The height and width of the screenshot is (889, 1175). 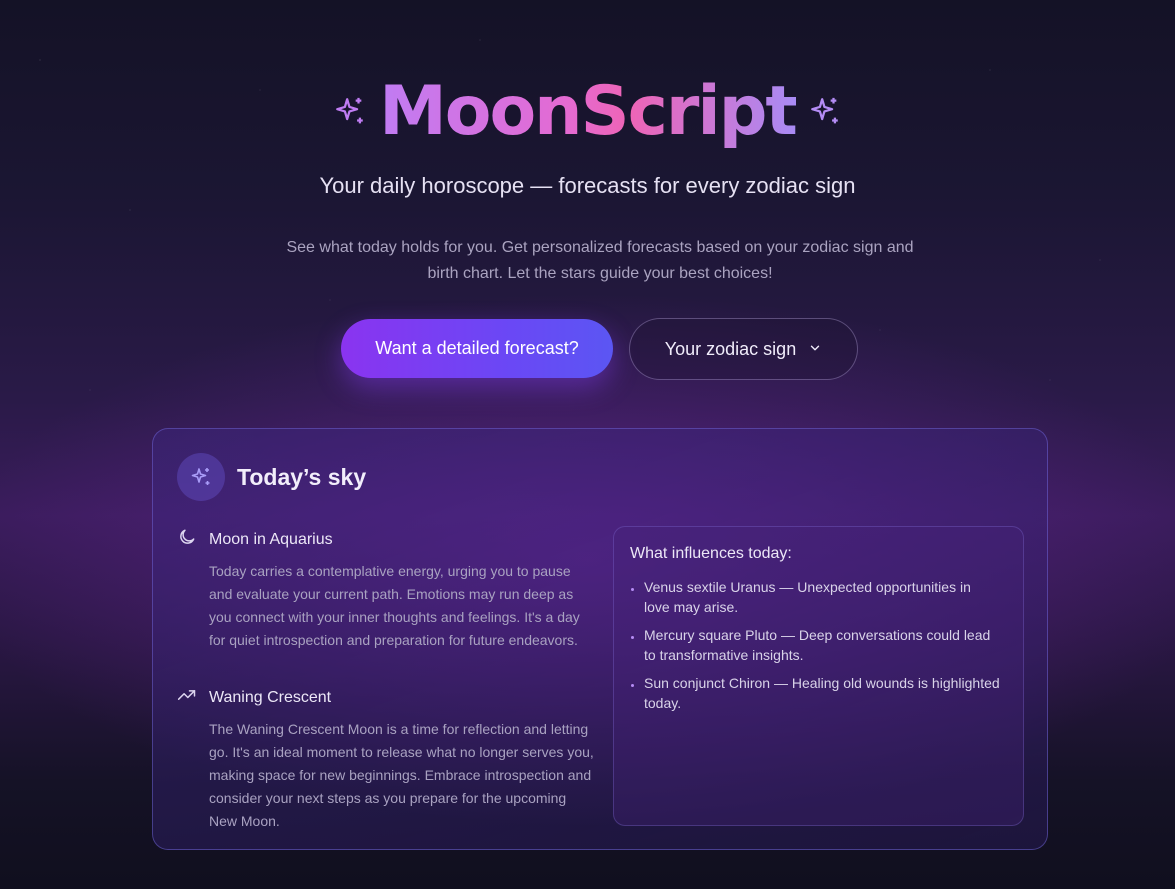 I want to click on zodiac-sign-dropdown: Your zodiac sign, so click(x=743, y=349).